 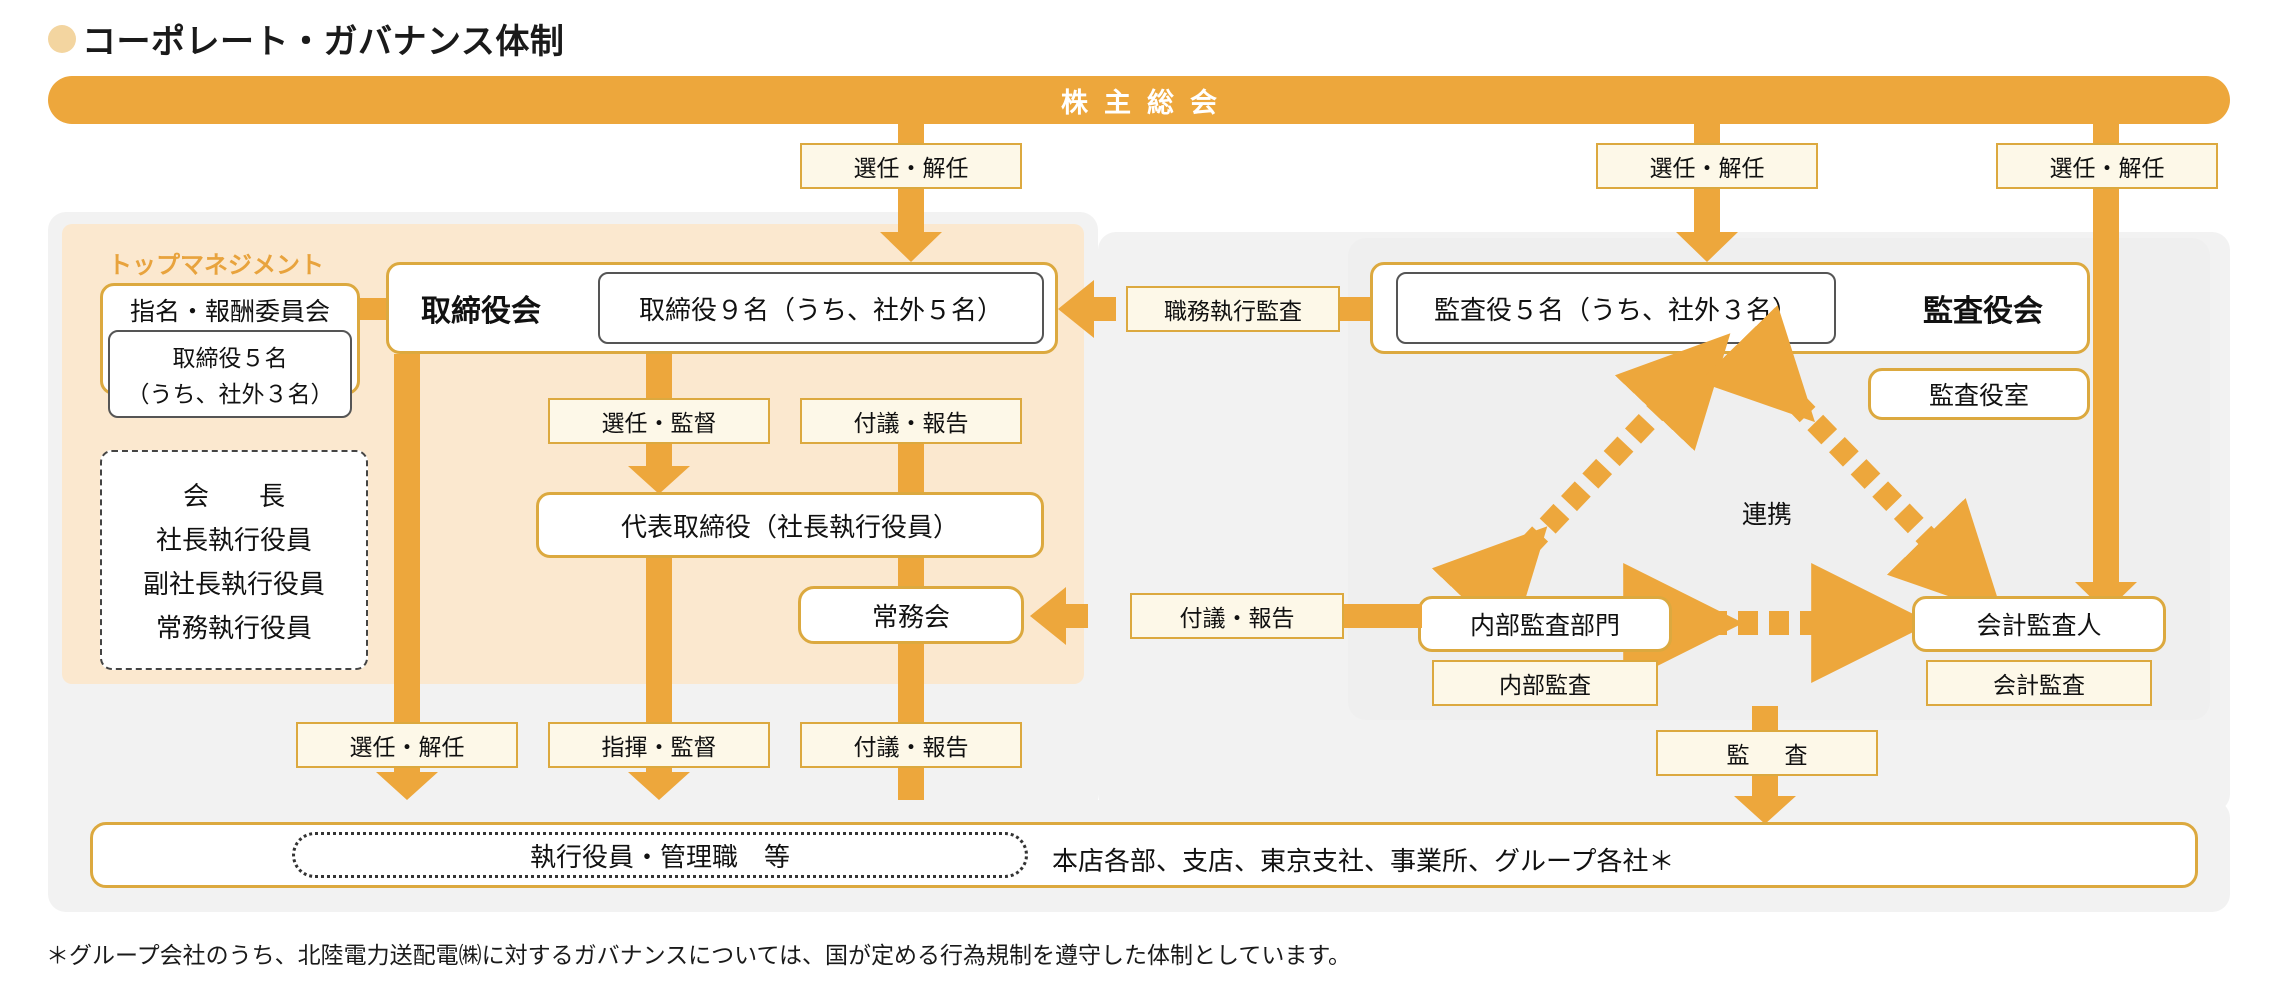 I want to click on board-of-auditors-title: 監査役会, so click(x=1983, y=311).